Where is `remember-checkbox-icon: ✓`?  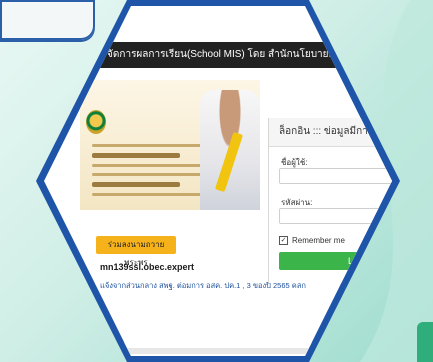
remember-checkbox-icon: ✓ is located at coordinates (283, 240).